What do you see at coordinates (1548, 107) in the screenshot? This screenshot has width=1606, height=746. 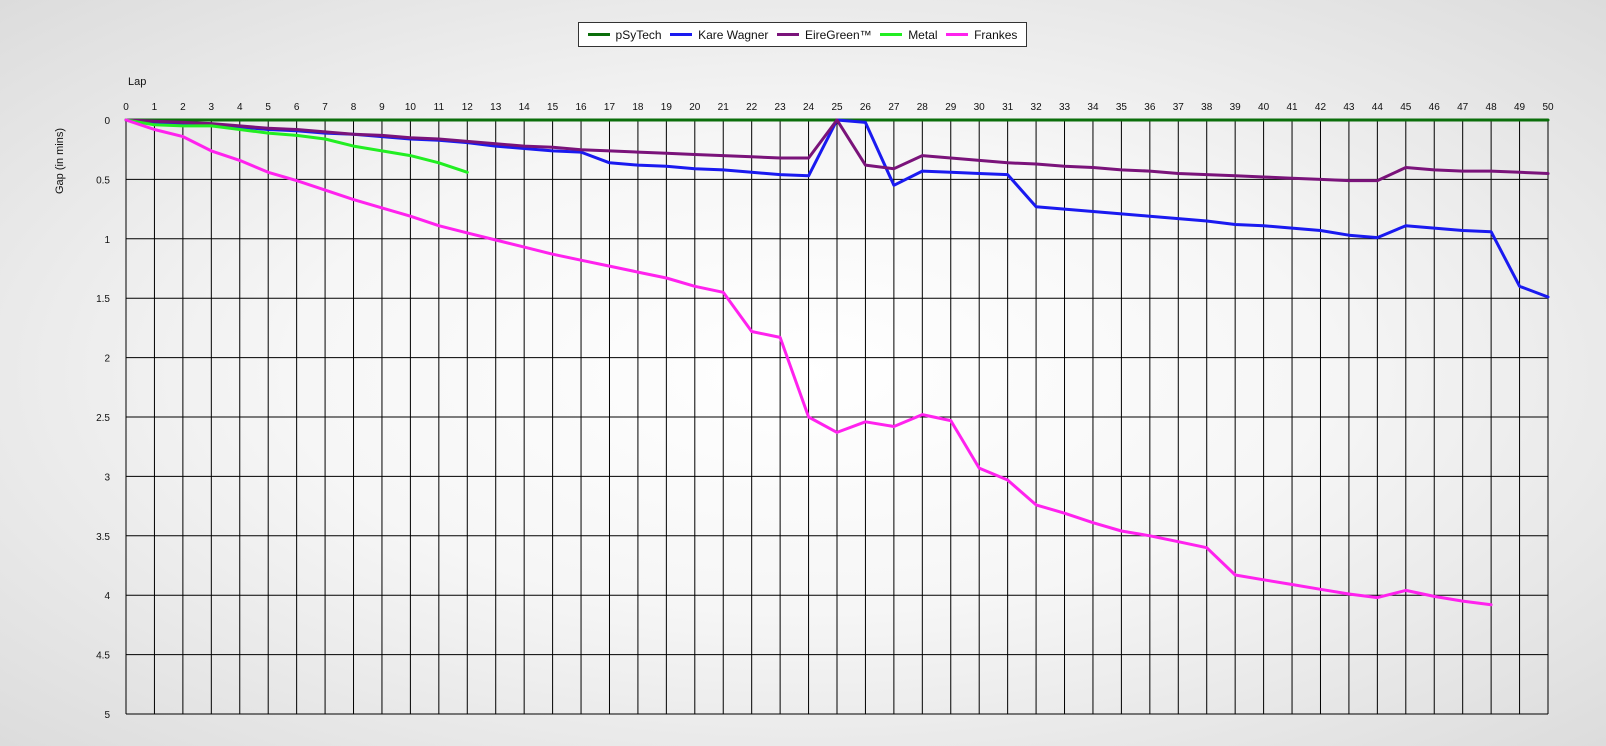 I see `x-tick-label: 50` at bounding box center [1548, 107].